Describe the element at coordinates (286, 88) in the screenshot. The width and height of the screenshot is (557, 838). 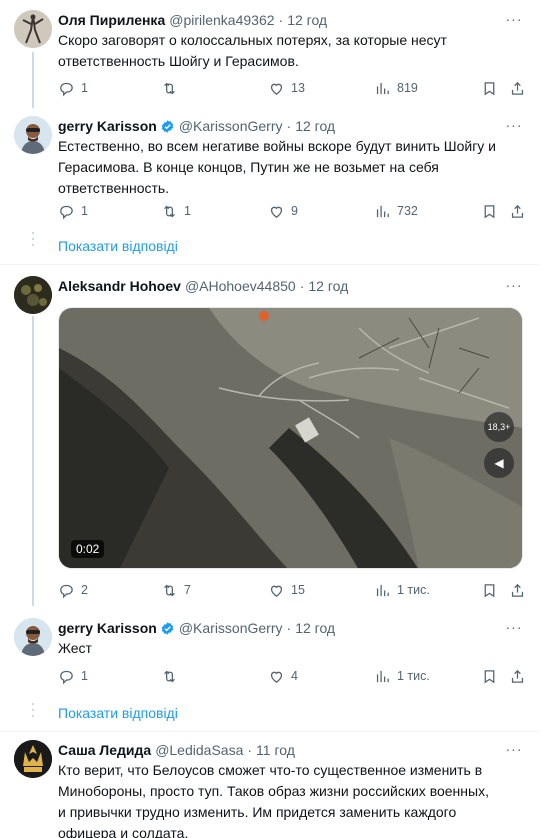
I see `like-button: 13` at that location.